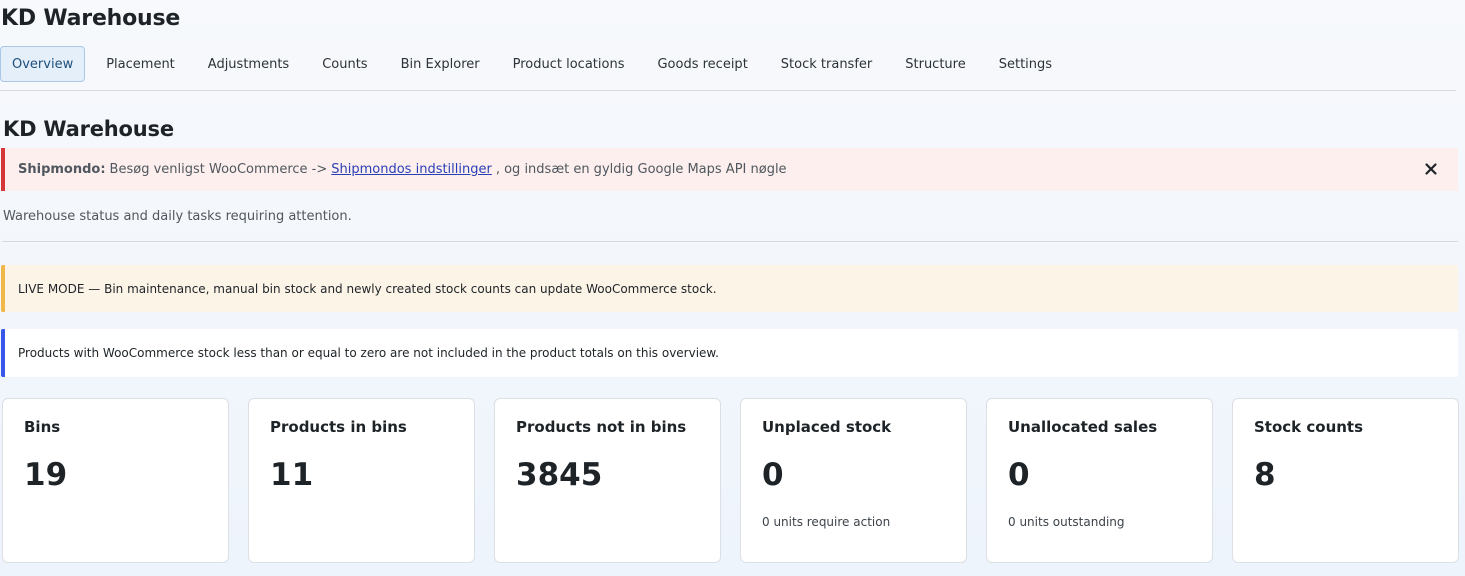  Describe the element at coordinates (344, 64) in the screenshot. I see `tab-counts: Counts` at that location.